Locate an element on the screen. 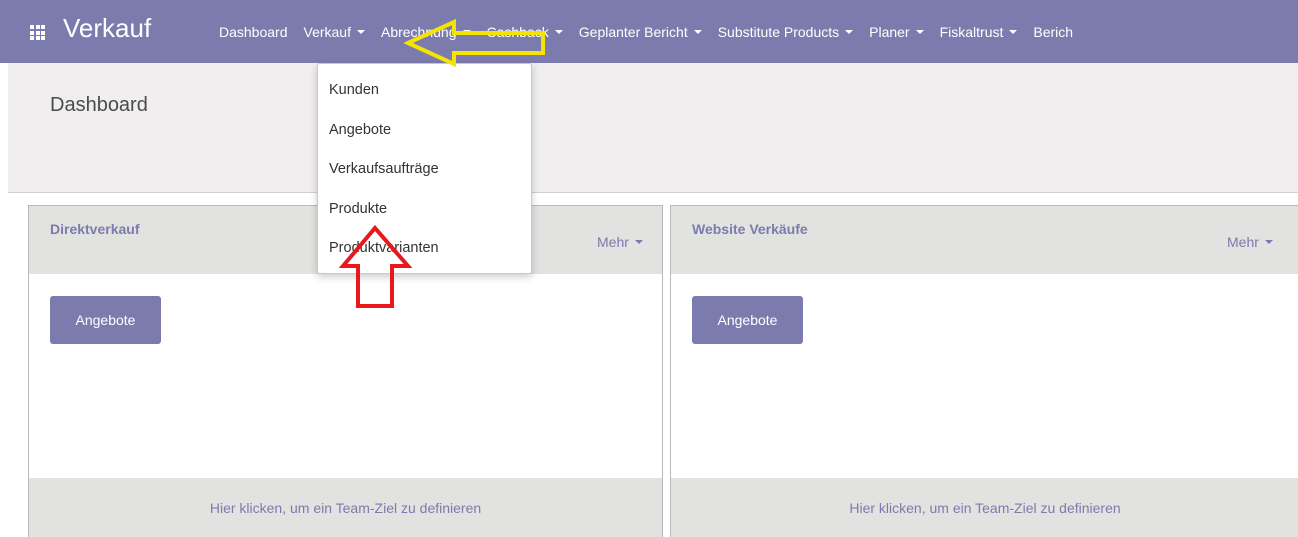 This screenshot has height=537, width=1298. menu-fiskaltrust: Fiskaltrust is located at coordinates (979, 32).